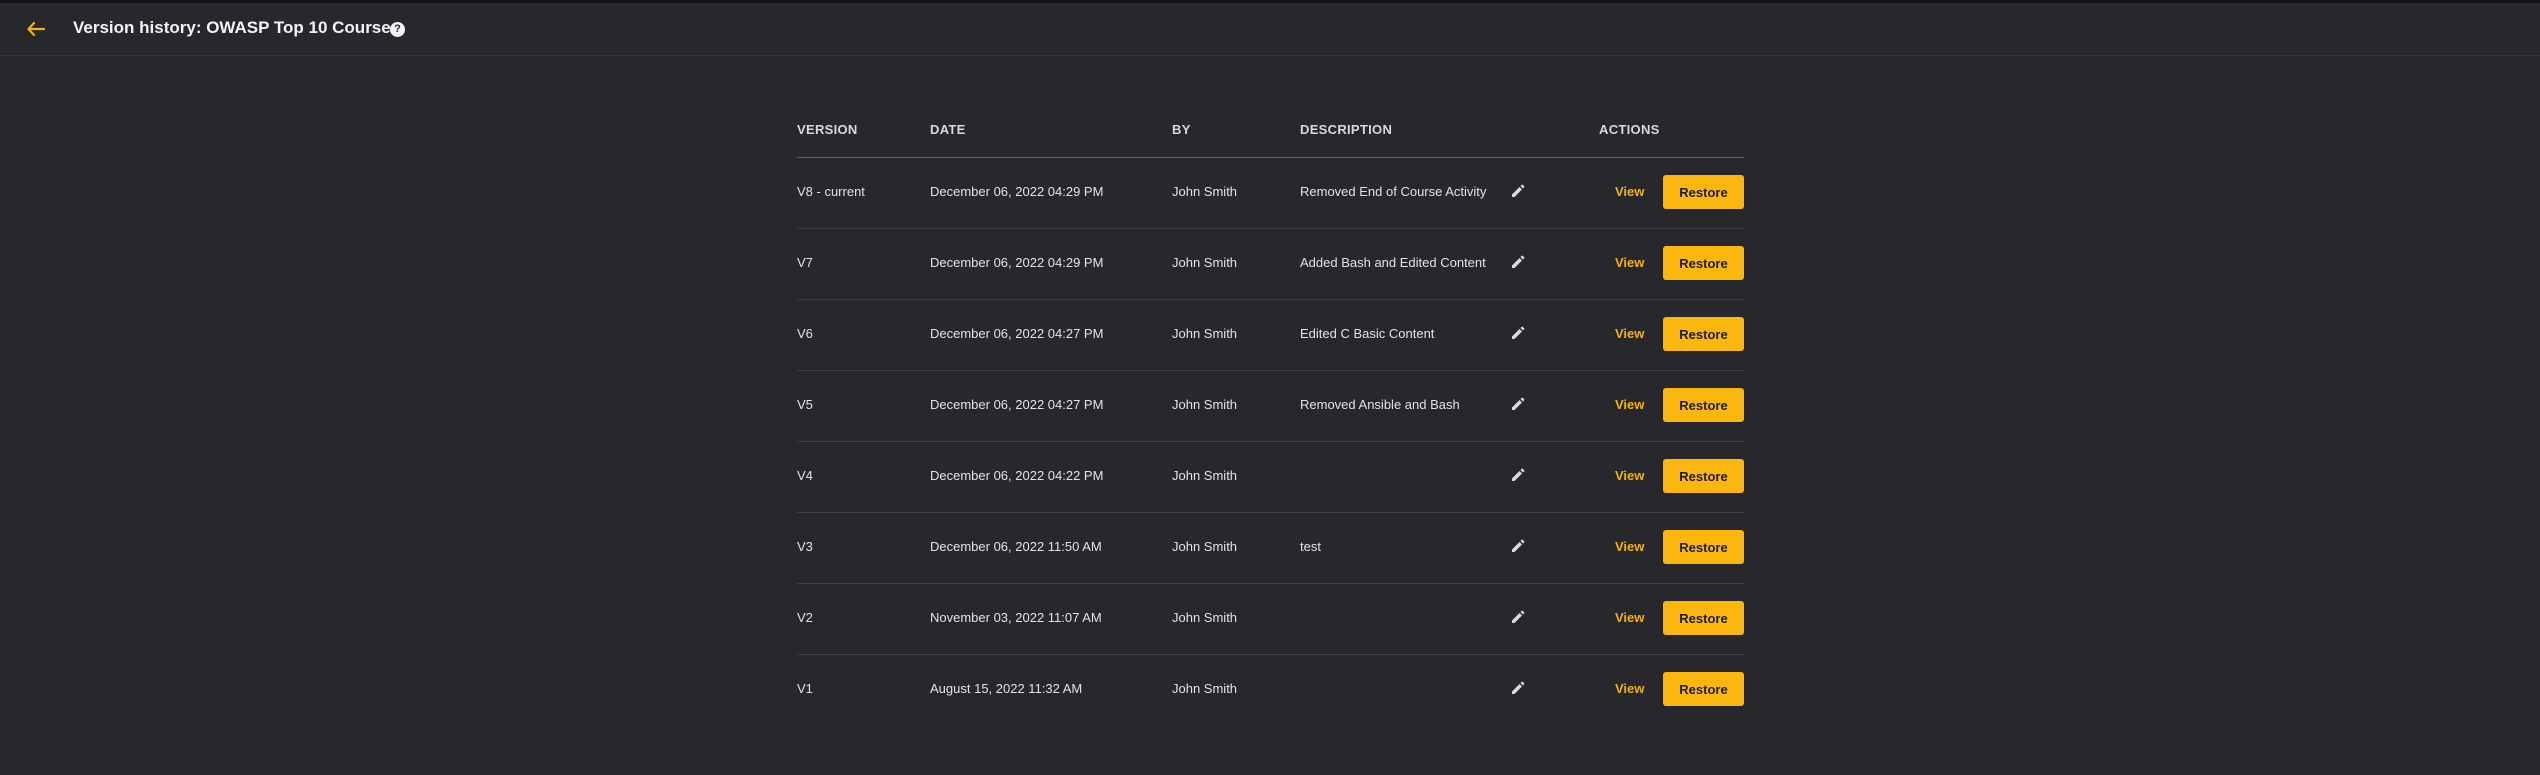  I want to click on date-cell: November 03, 2022 11:07 AM, so click(1016, 617).